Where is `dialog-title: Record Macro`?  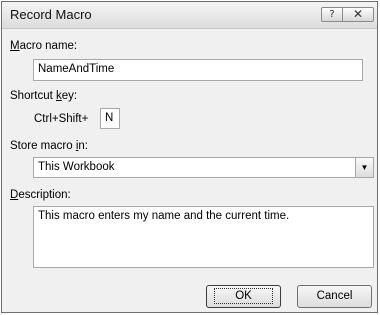 dialog-title: Record Macro is located at coordinates (51, 14).